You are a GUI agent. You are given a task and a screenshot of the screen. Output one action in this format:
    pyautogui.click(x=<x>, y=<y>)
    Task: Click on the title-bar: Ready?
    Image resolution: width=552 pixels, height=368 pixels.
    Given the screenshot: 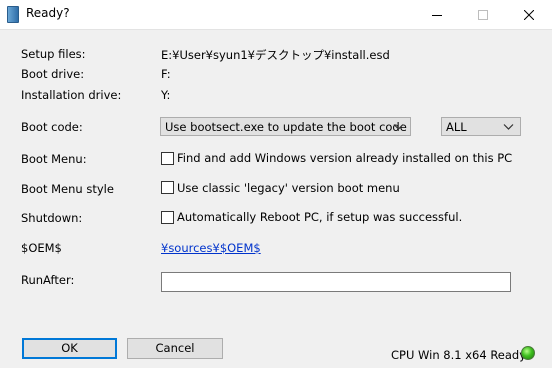 What is the action you would take?
    pyautogui.click(x=276, y=14)
    